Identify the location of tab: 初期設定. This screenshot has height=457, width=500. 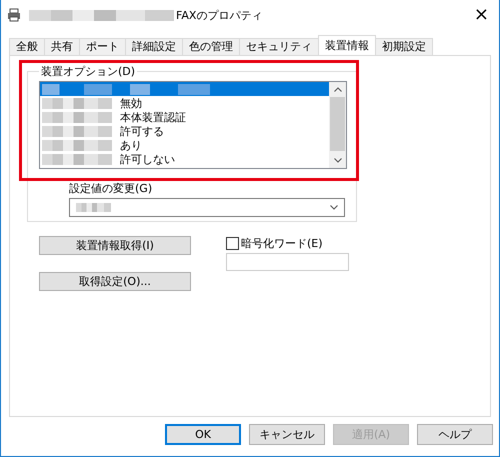
(404, 46).